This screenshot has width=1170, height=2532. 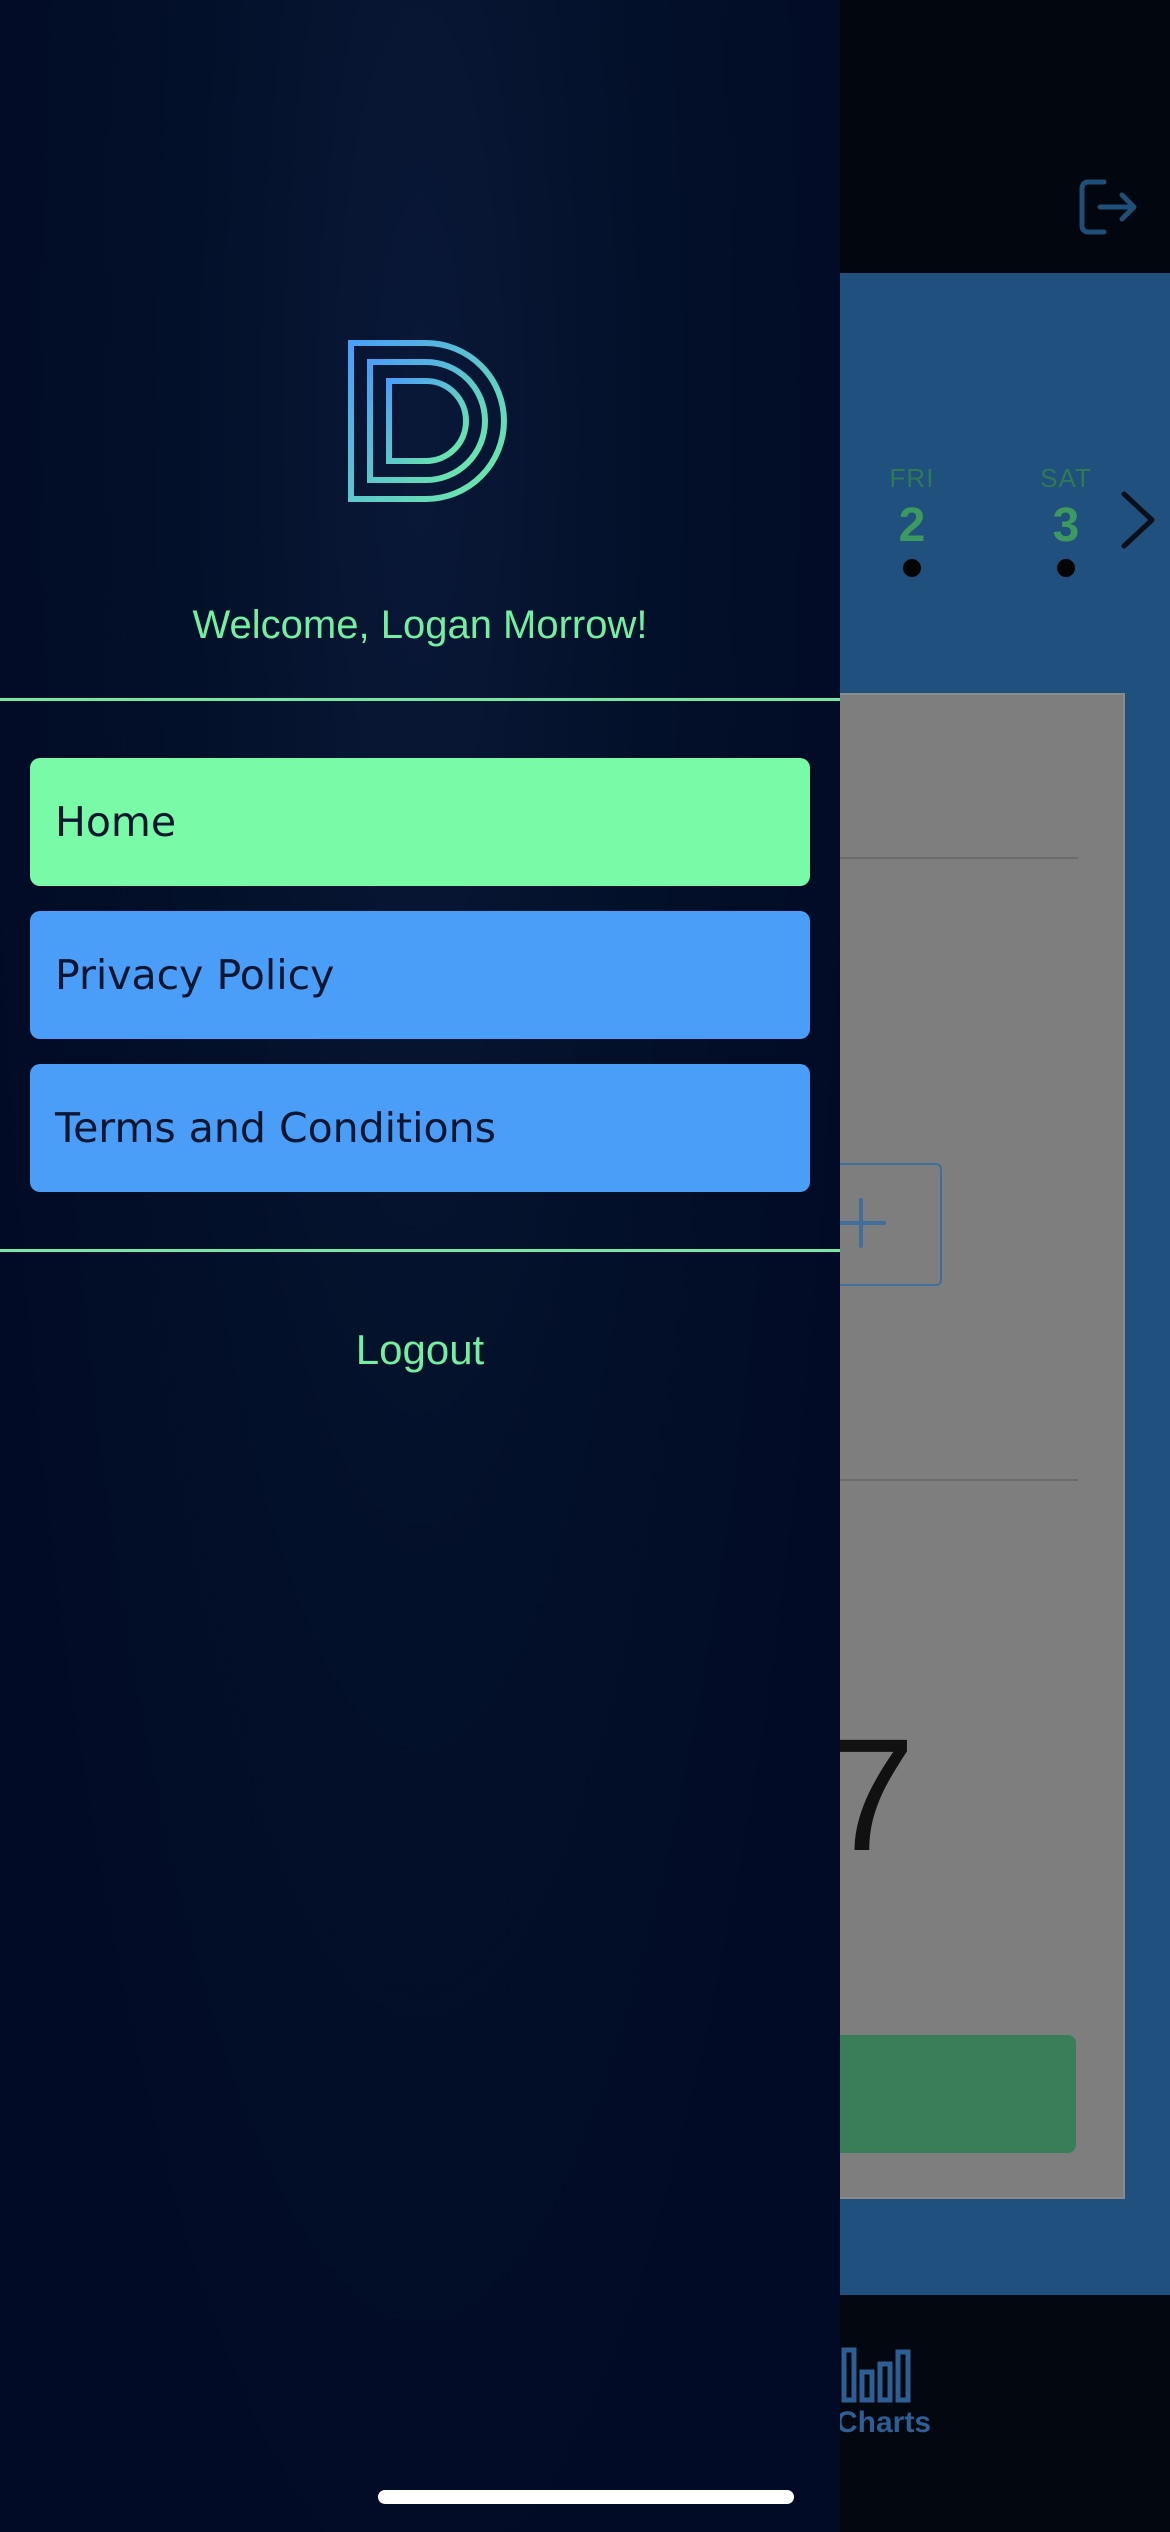 I want to click on tab-charts-label: Charts, so click(x=883, y=2423).